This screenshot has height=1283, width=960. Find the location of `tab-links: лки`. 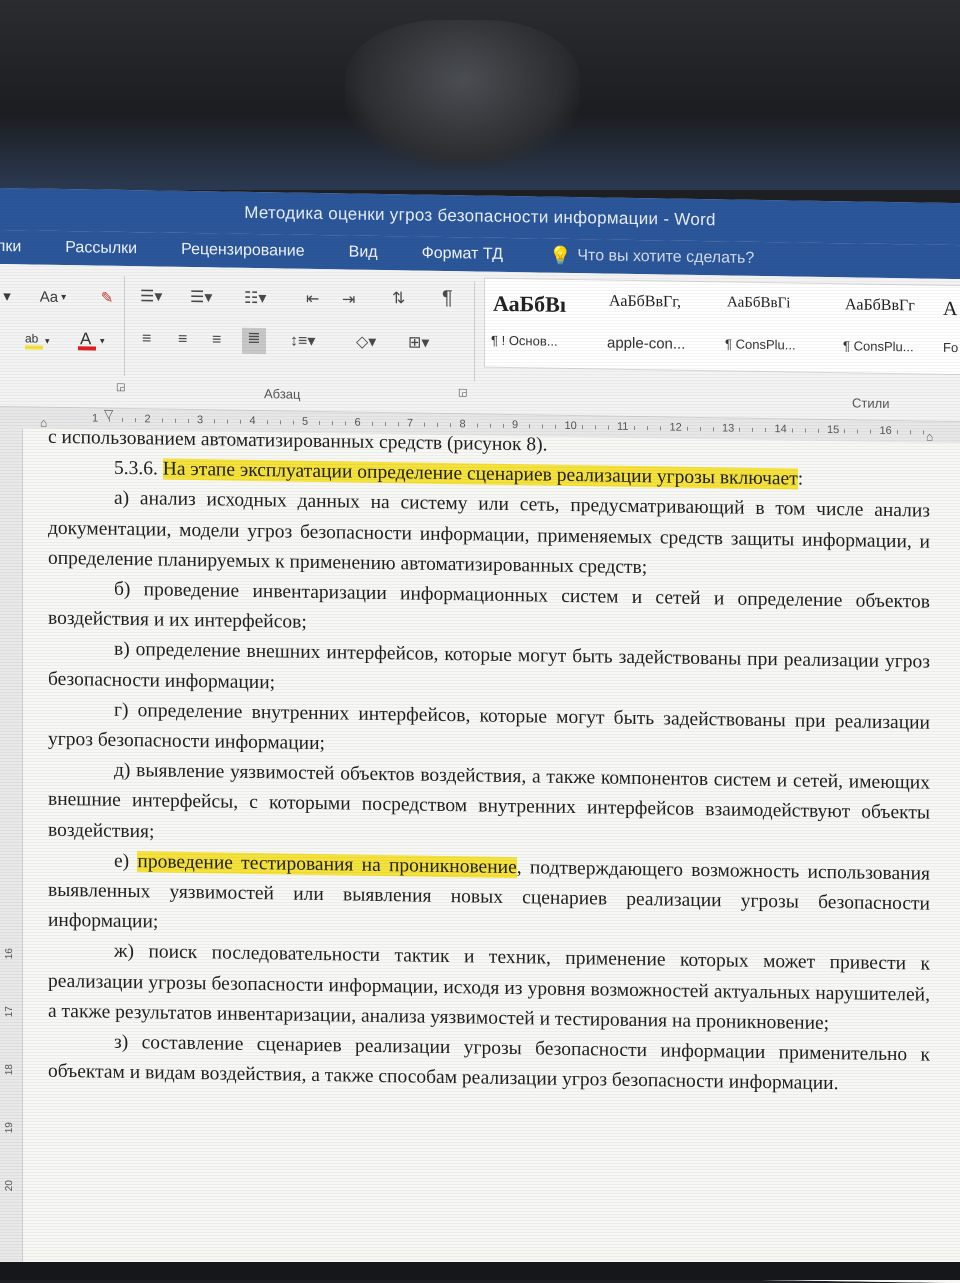

tab-links: лки is located at coordinates (21, 247).